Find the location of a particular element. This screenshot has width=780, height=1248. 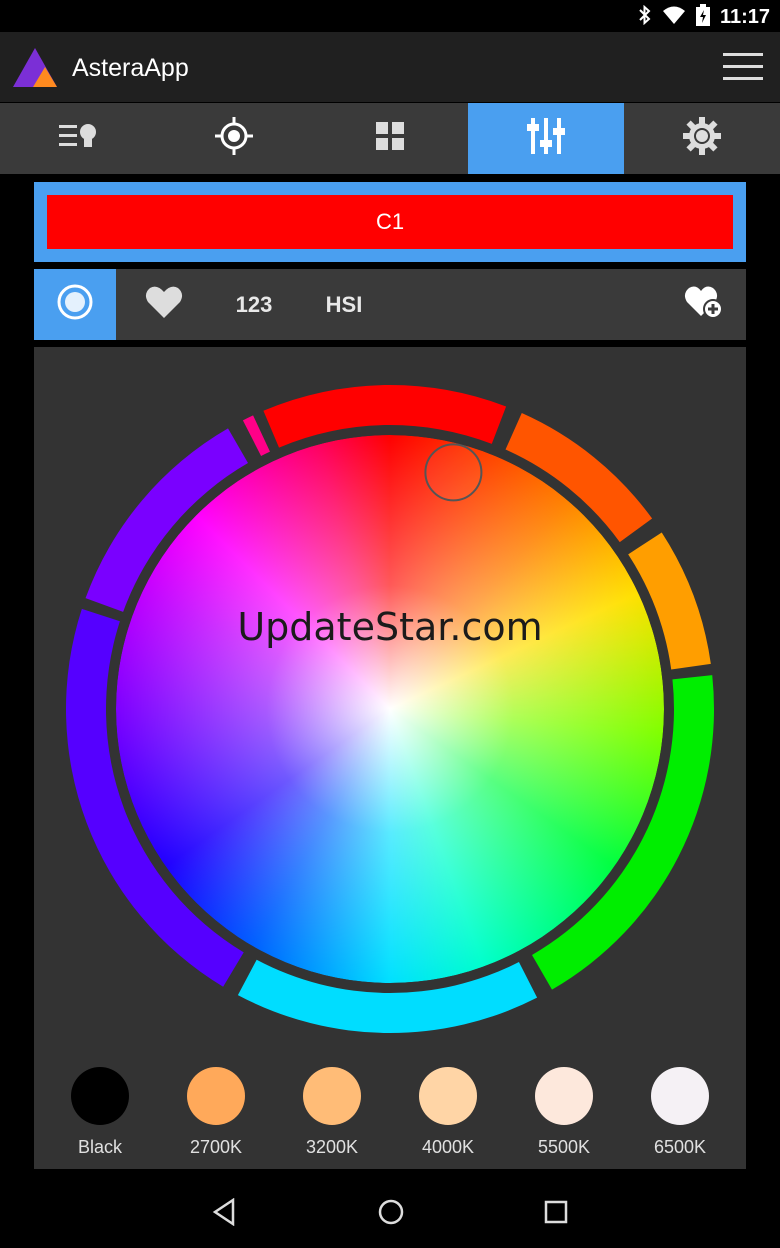

status-bar: 11:17 is located at coordinates (390, 16).